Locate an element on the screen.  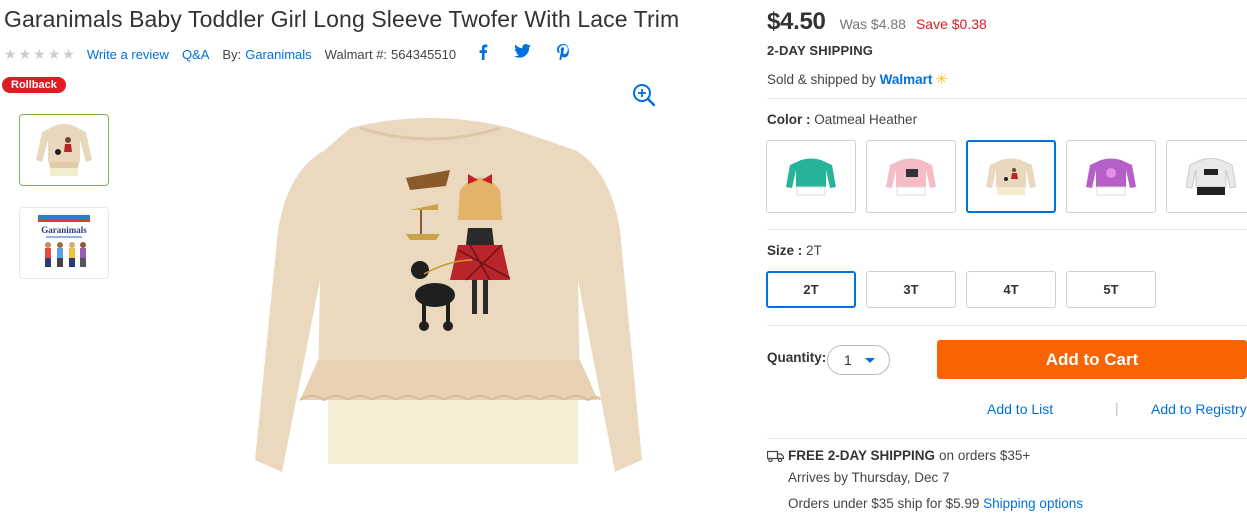
shirt-thumbnail-image is located at coordinates (64, 150).